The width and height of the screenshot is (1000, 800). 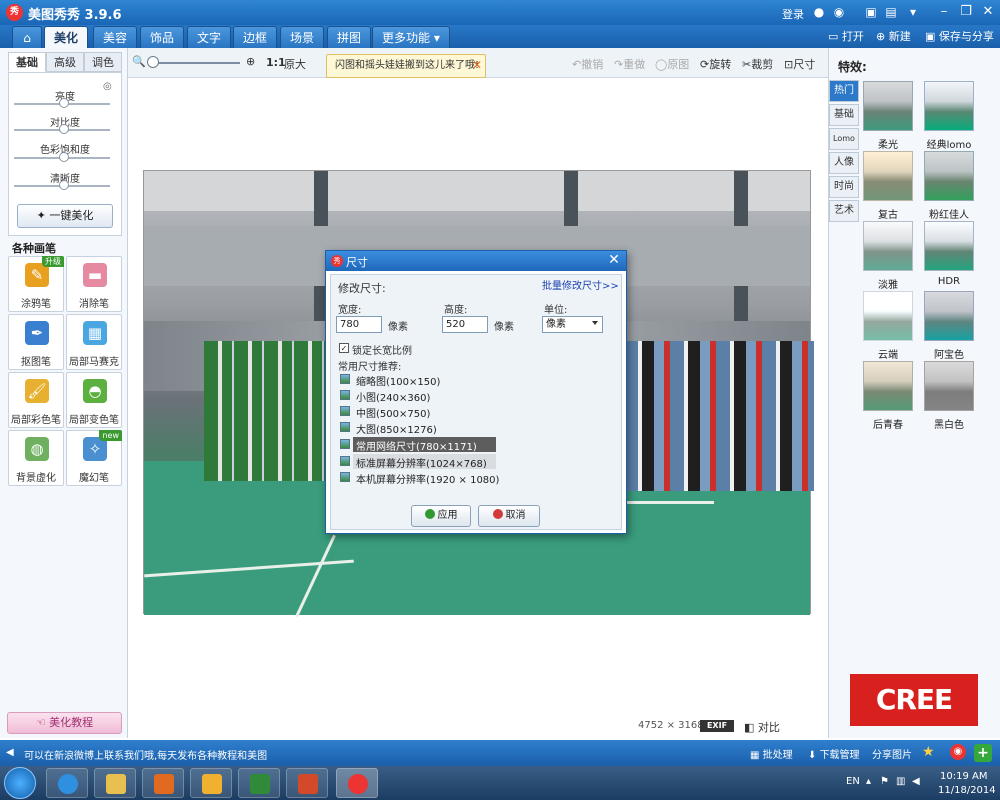 What do you see at coordinates (888, 176) in the screenshot?
I see `effect-vintage` at bounding box center [888, 176].